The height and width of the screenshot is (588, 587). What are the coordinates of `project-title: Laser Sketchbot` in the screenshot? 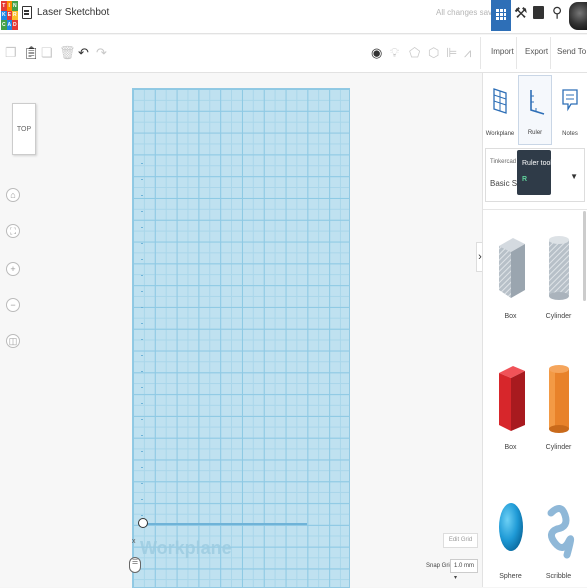 It's located at (73, 12).